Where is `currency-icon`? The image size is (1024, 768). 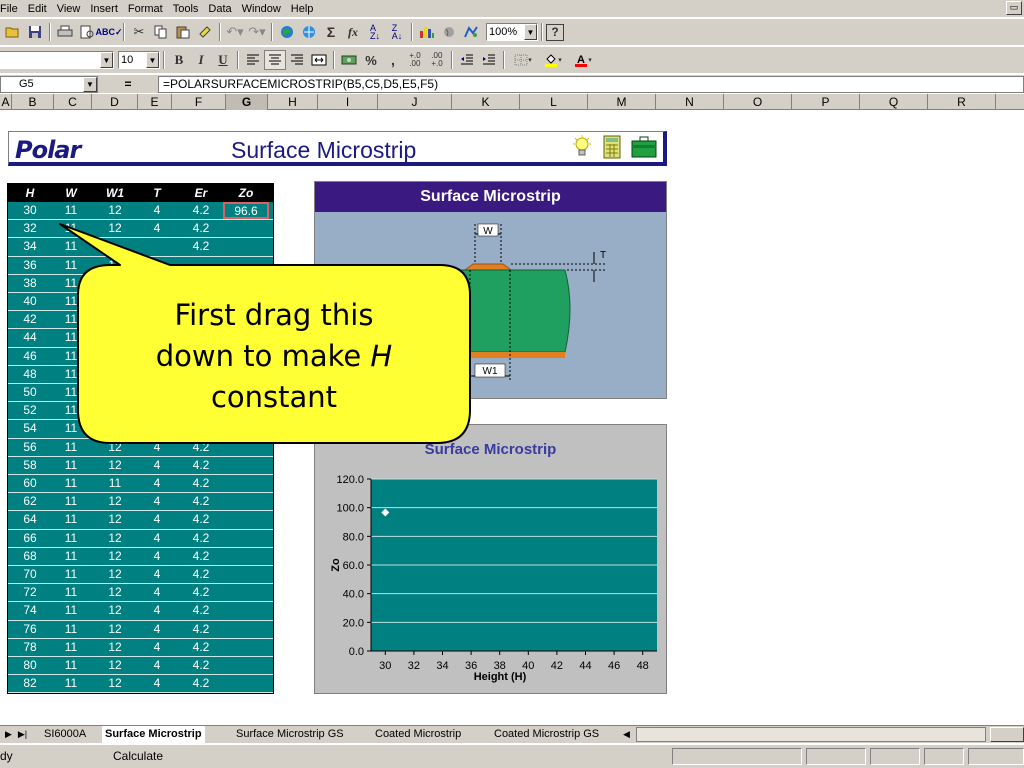 currency-icon is located at coordinates (349, 60).